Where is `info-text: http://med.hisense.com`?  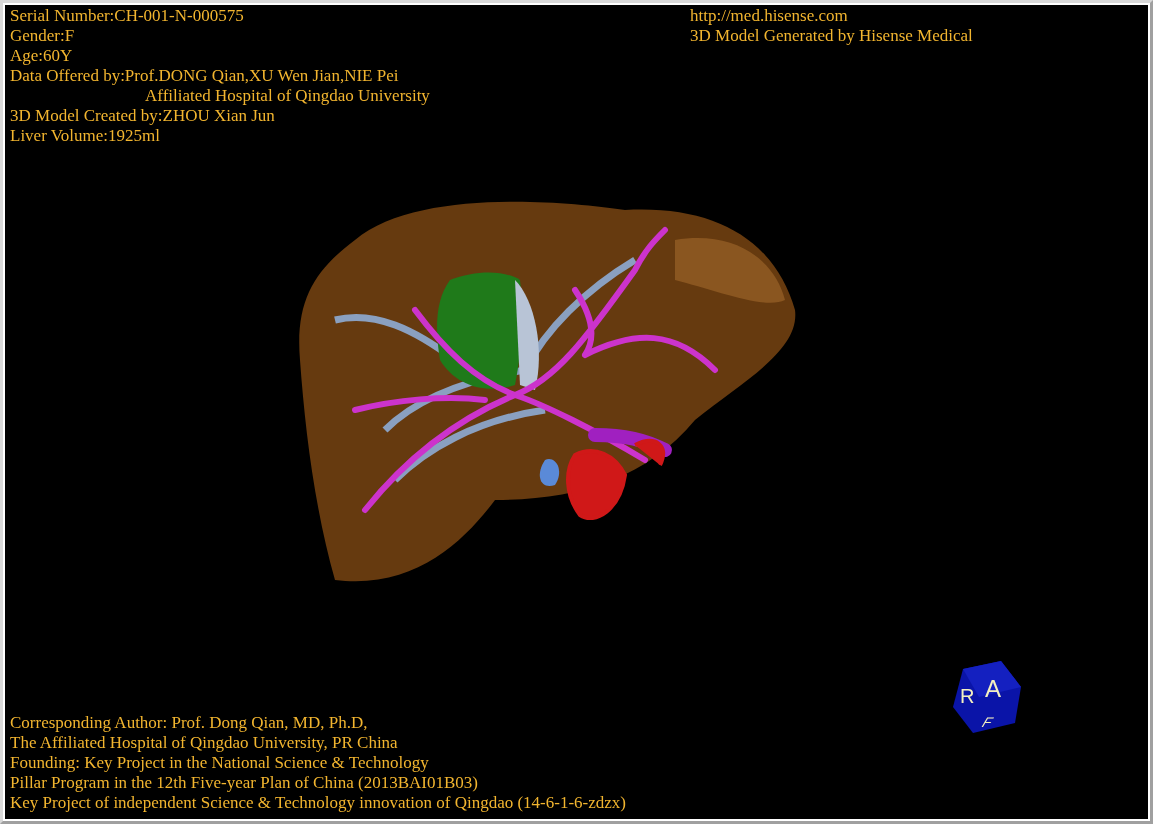
info-text: http://med.hisense.com is located at coordinates (769, 16).